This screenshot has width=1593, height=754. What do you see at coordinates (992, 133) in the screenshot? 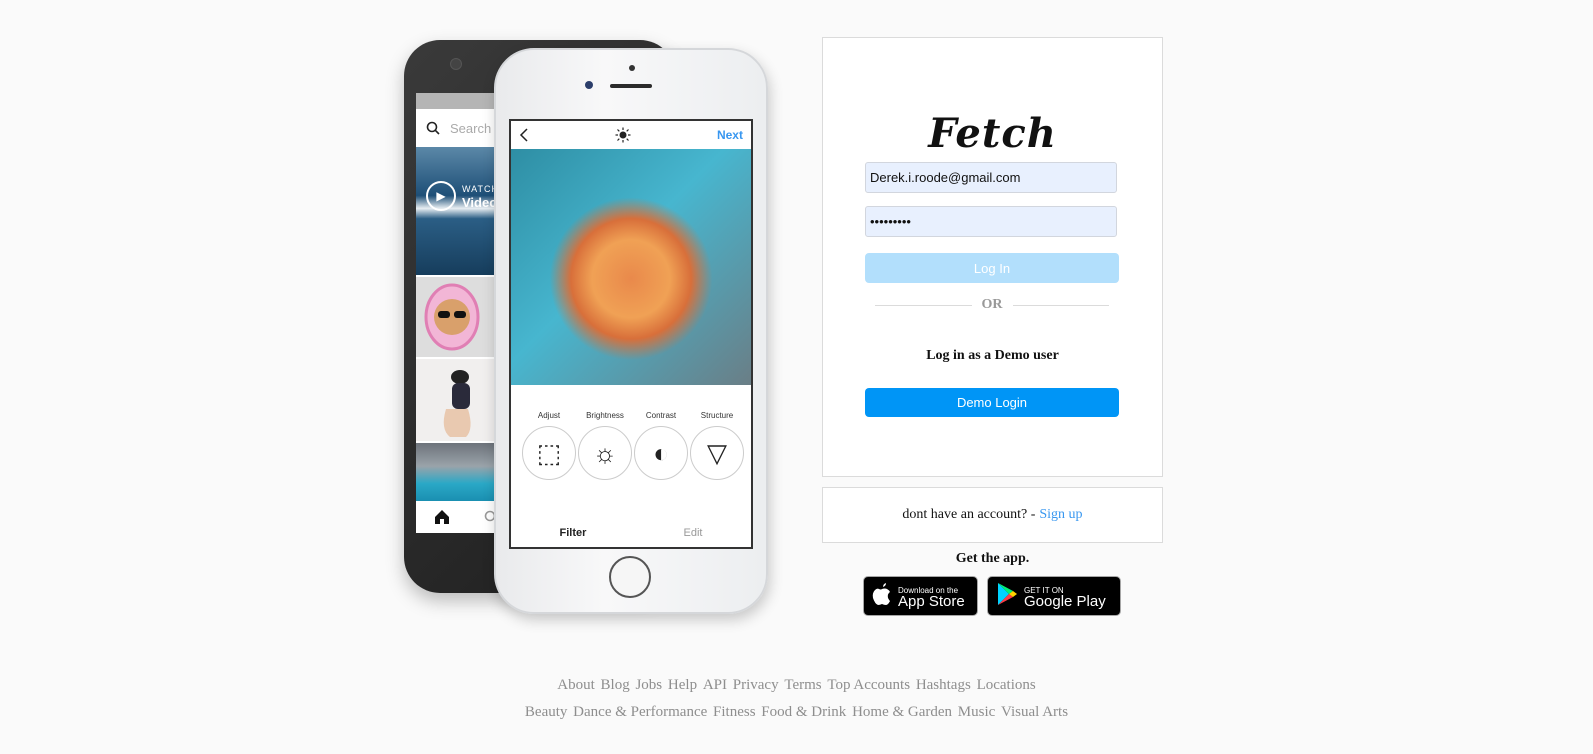
I see `fetch-logo: Fetch` at bounding box center [992, 133].